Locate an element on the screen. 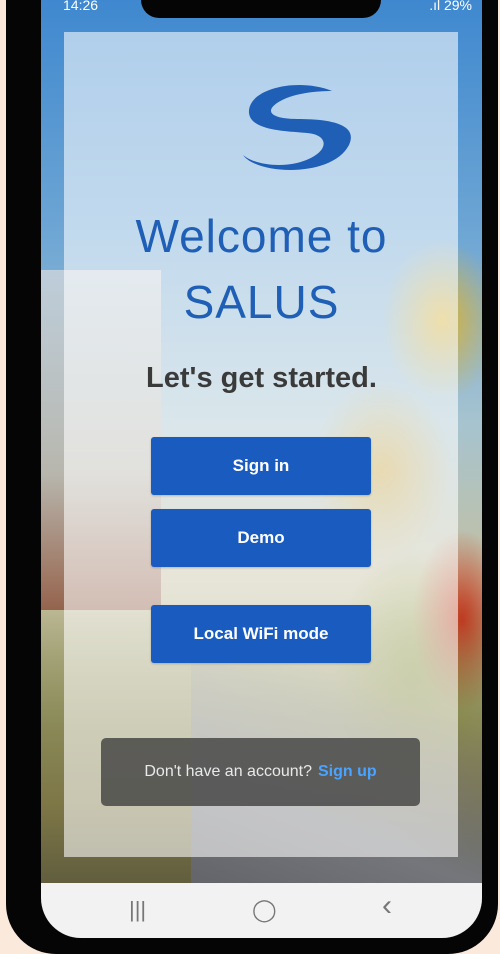  welcome-line-1: Welcome to is located at coordinates (261, 236).